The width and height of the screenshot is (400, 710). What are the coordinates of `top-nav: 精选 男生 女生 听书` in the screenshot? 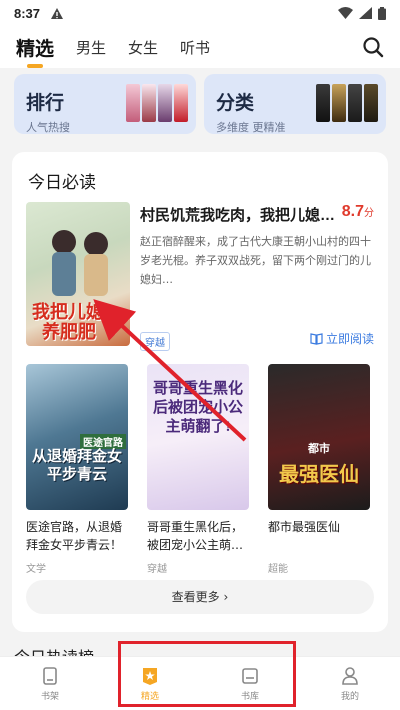 It's located at (200, 47).